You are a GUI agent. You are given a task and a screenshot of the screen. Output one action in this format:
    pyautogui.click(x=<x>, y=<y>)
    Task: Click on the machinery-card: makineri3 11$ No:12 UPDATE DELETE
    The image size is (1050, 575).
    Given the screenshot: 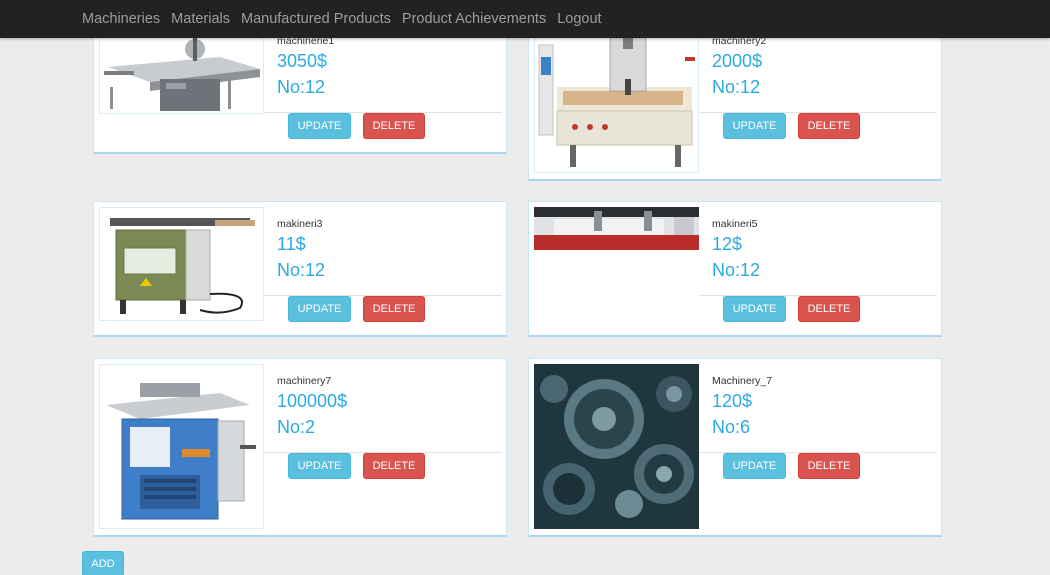 What is the action you would take?
    pyautogui.click(x=300, y=269)
    